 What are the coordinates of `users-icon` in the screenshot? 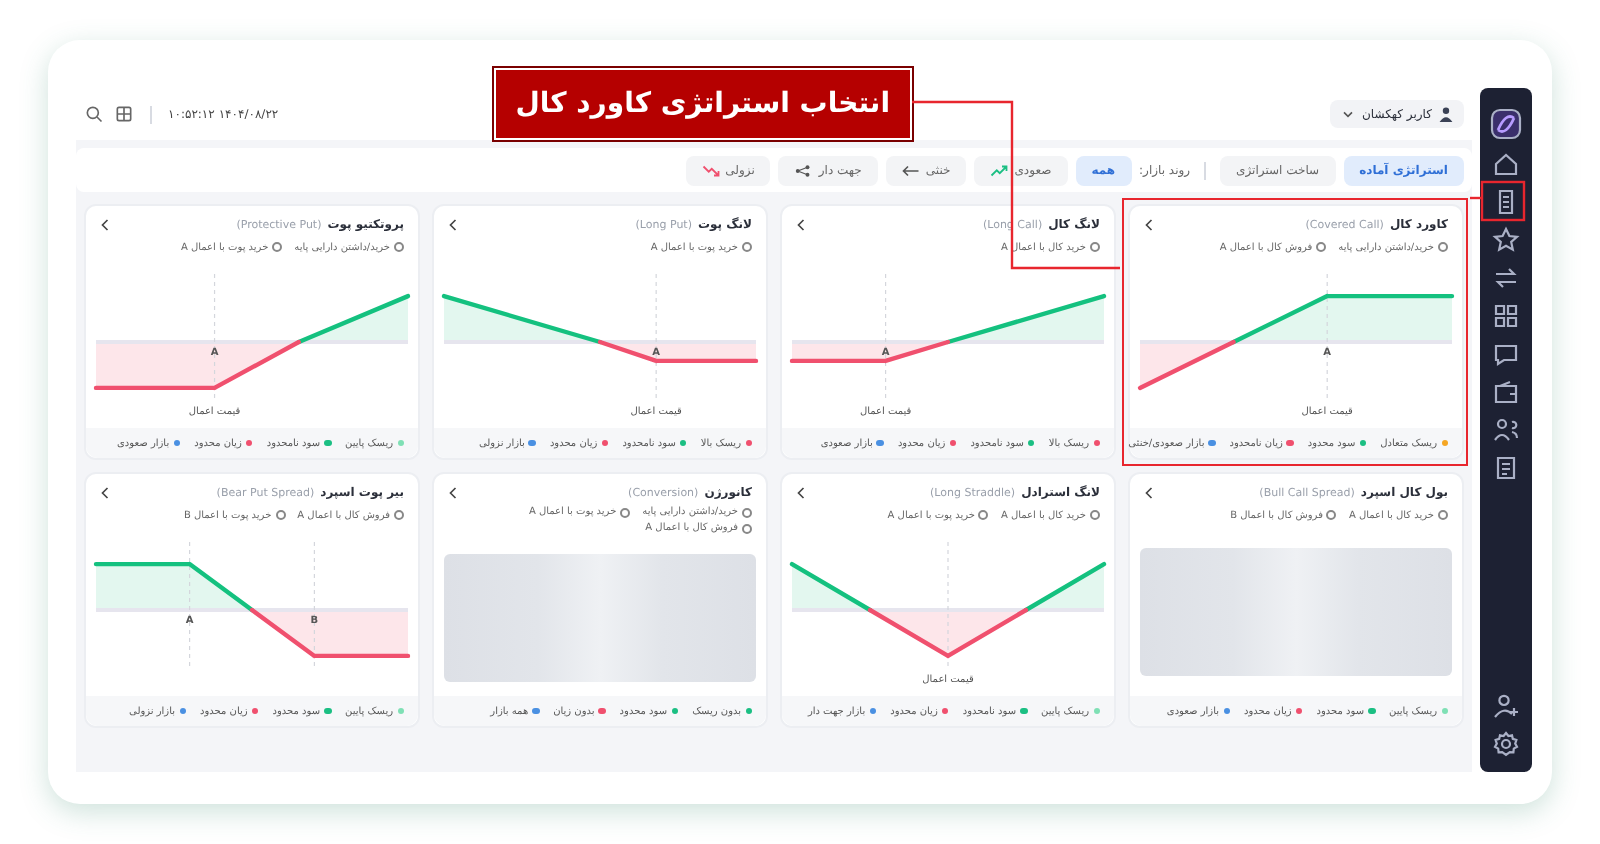 It's located at (1506, 430).